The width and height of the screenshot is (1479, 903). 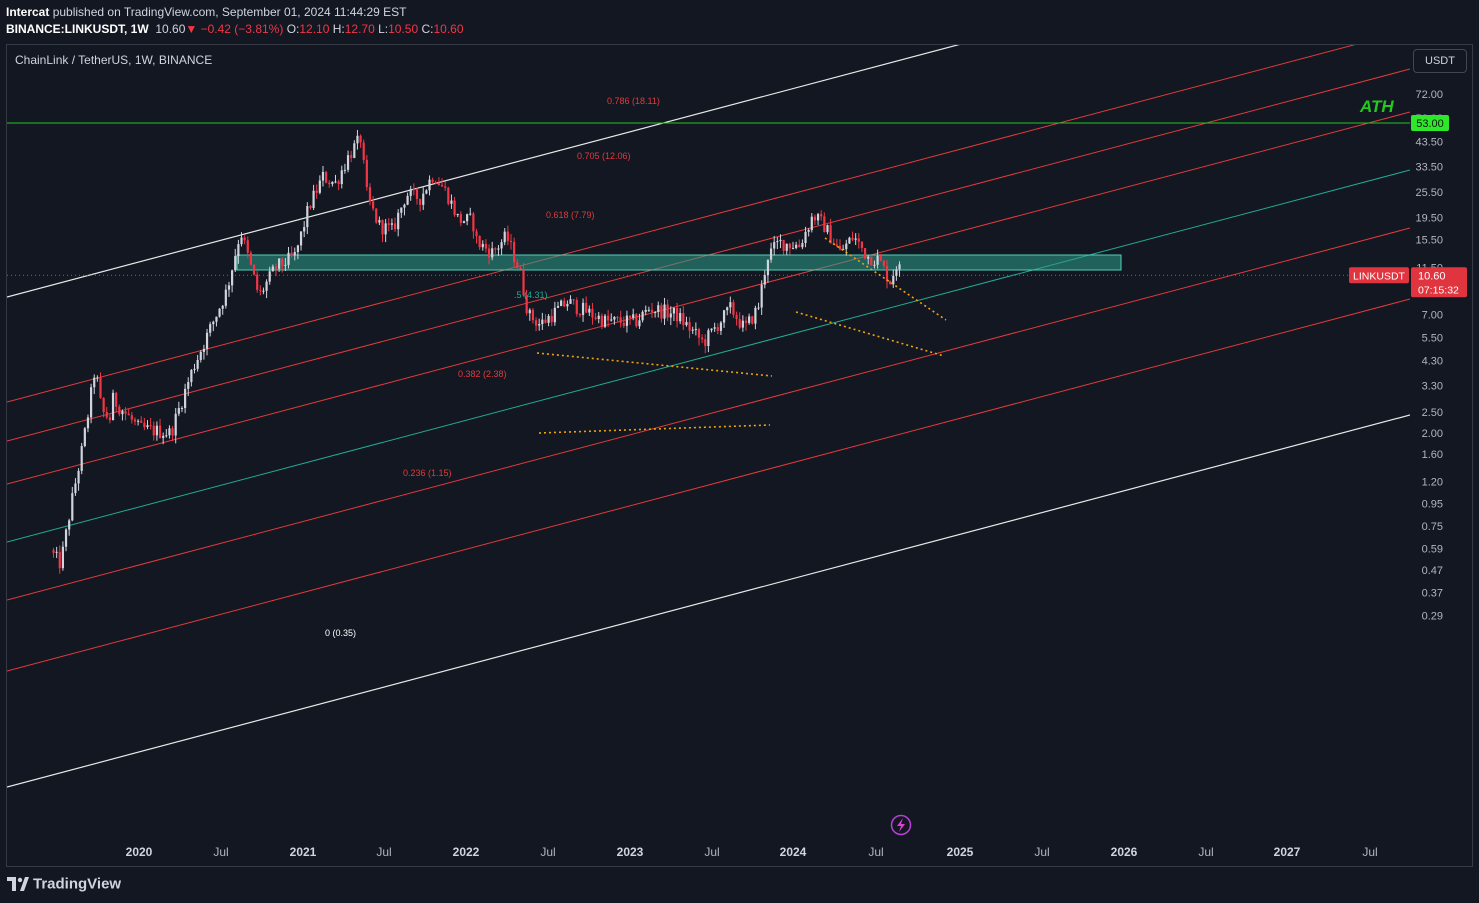 What do you see at coordinates (77, 884) in the screenshot?
I see `tradingview-brand: TradingView` at bounding box center [77, 884].